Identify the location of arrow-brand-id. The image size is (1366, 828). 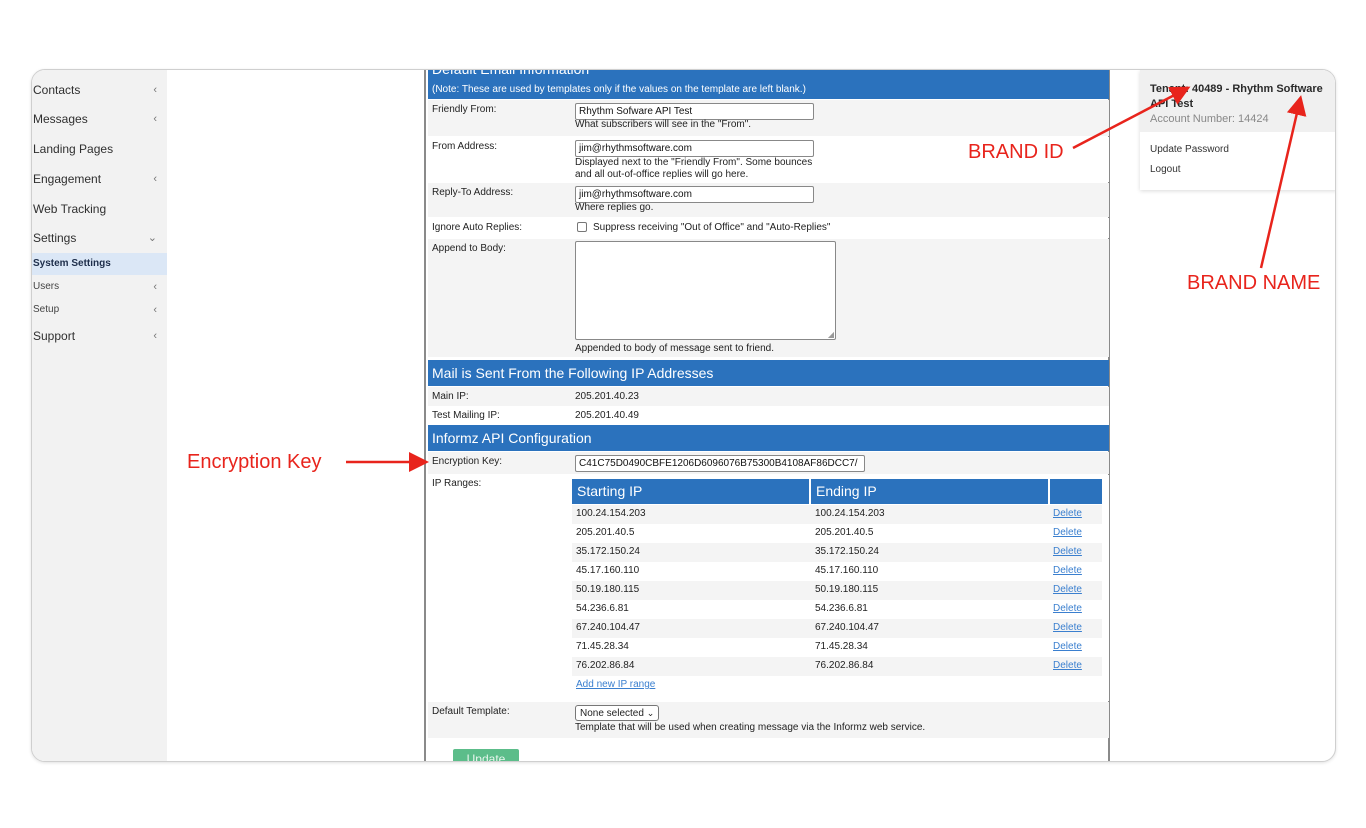
(1131, 118).